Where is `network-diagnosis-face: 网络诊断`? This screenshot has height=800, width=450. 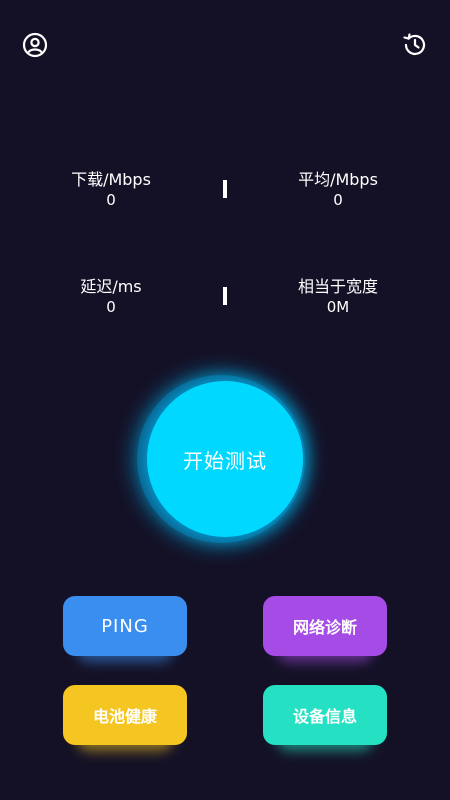
network-diagnosis-face: 网络诊断 is located at coordinates (325, 626).